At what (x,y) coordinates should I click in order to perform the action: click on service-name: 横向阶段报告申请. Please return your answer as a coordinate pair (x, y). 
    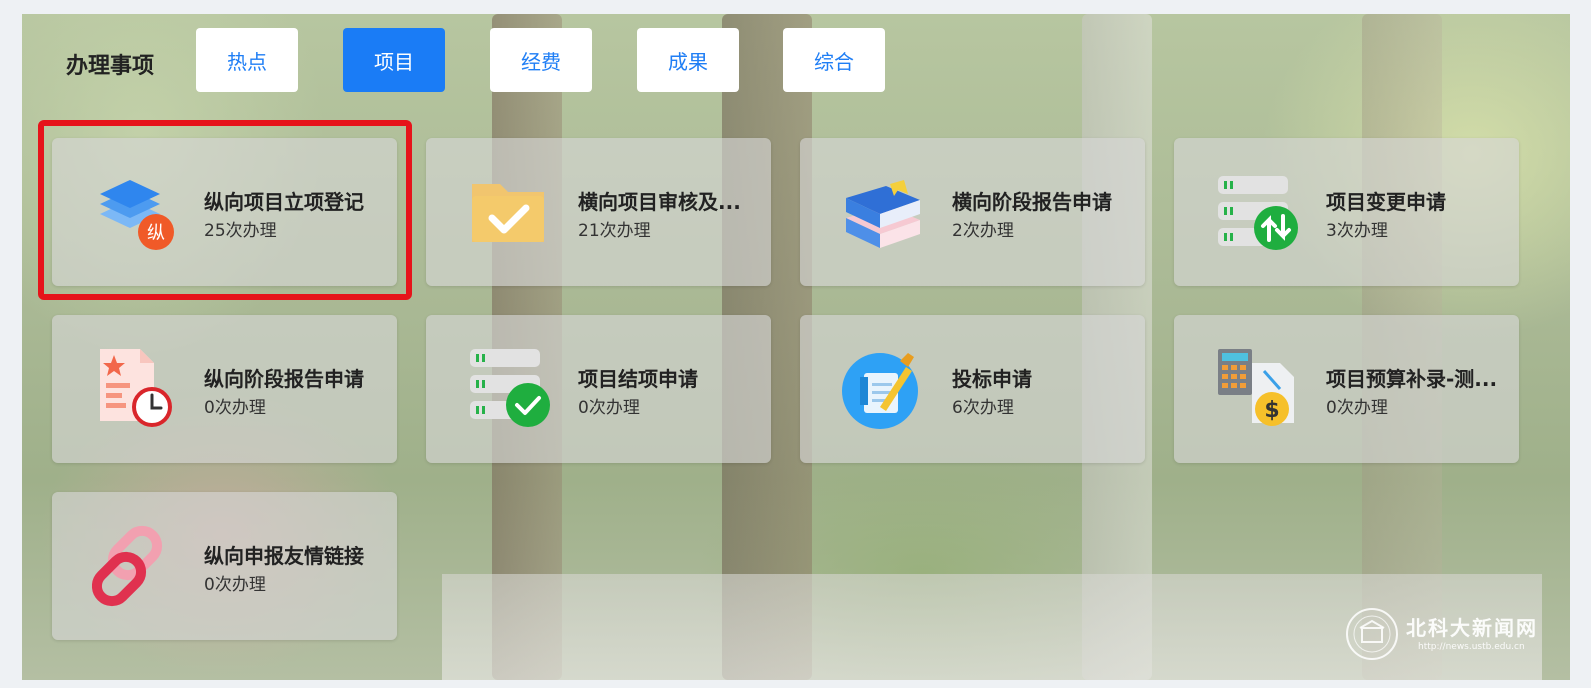
    Looking at the image, I should click on (1032, 202).